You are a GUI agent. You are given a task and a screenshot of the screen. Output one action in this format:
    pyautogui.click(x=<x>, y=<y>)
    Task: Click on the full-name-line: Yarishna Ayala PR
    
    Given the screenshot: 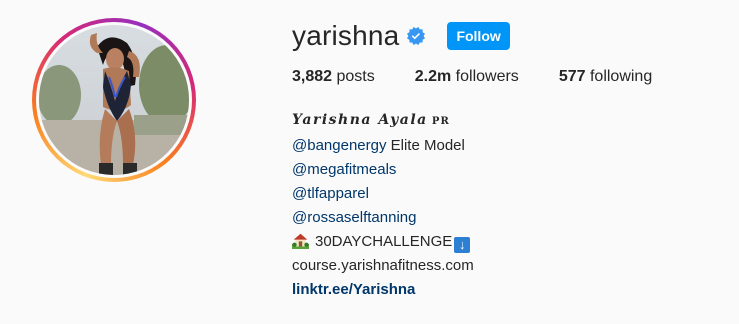 What is the action you would take?
    pyautogui.click(x=383, y=121)
    